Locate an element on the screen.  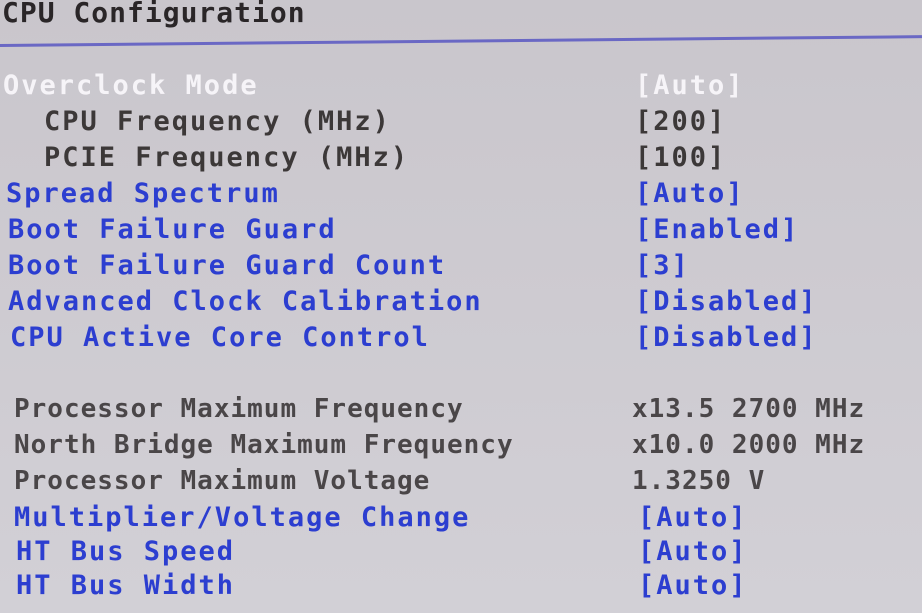
setting-label: Spread Spectrum is located at coordinates (143, 193).